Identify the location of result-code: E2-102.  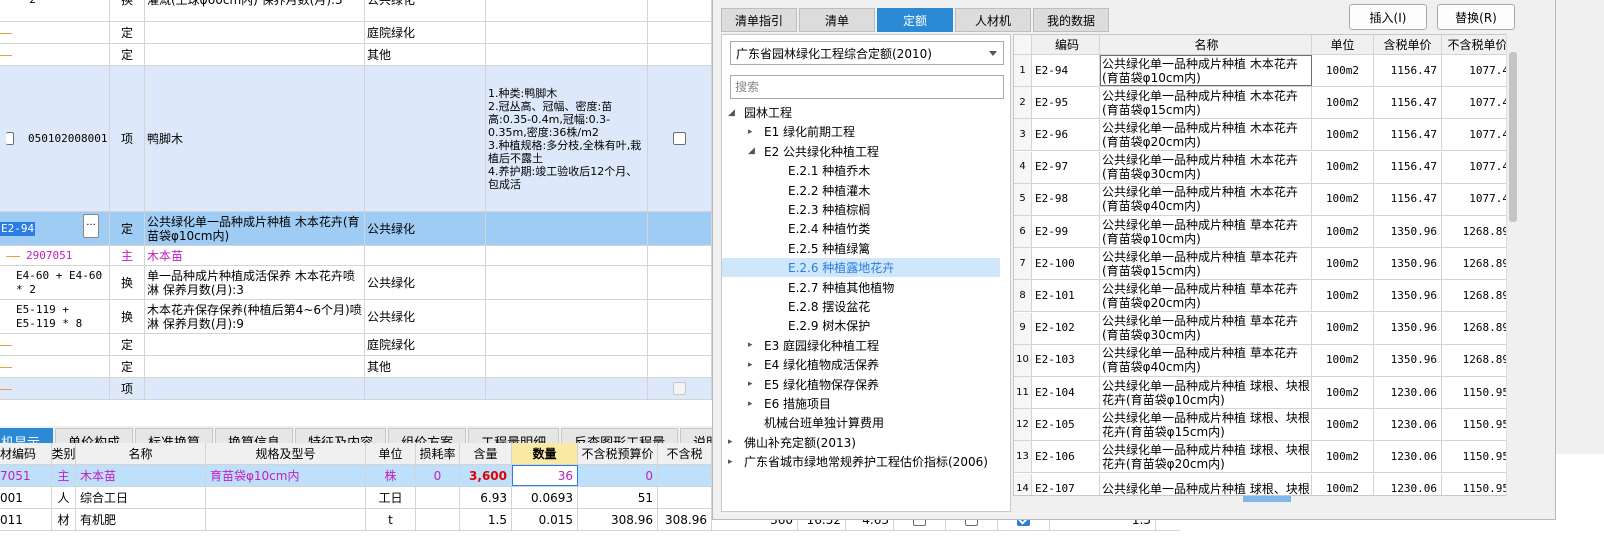
(1066, 328).